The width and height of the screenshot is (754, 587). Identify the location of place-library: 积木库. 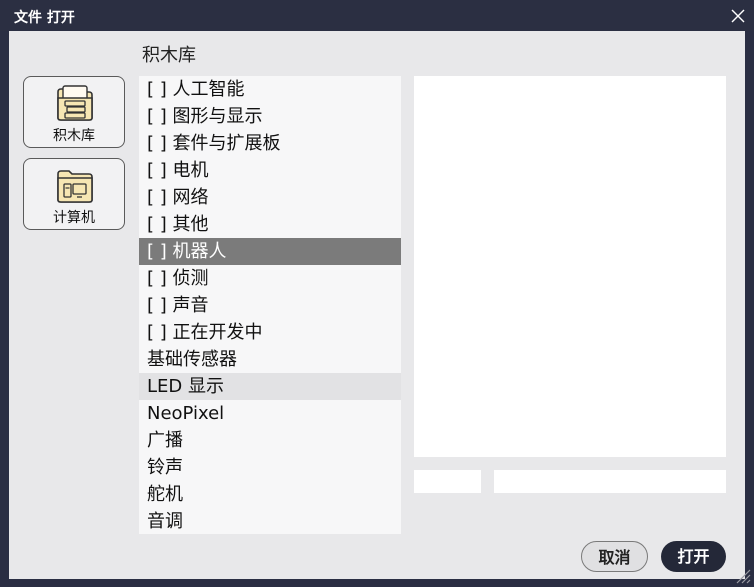
(74, 112).